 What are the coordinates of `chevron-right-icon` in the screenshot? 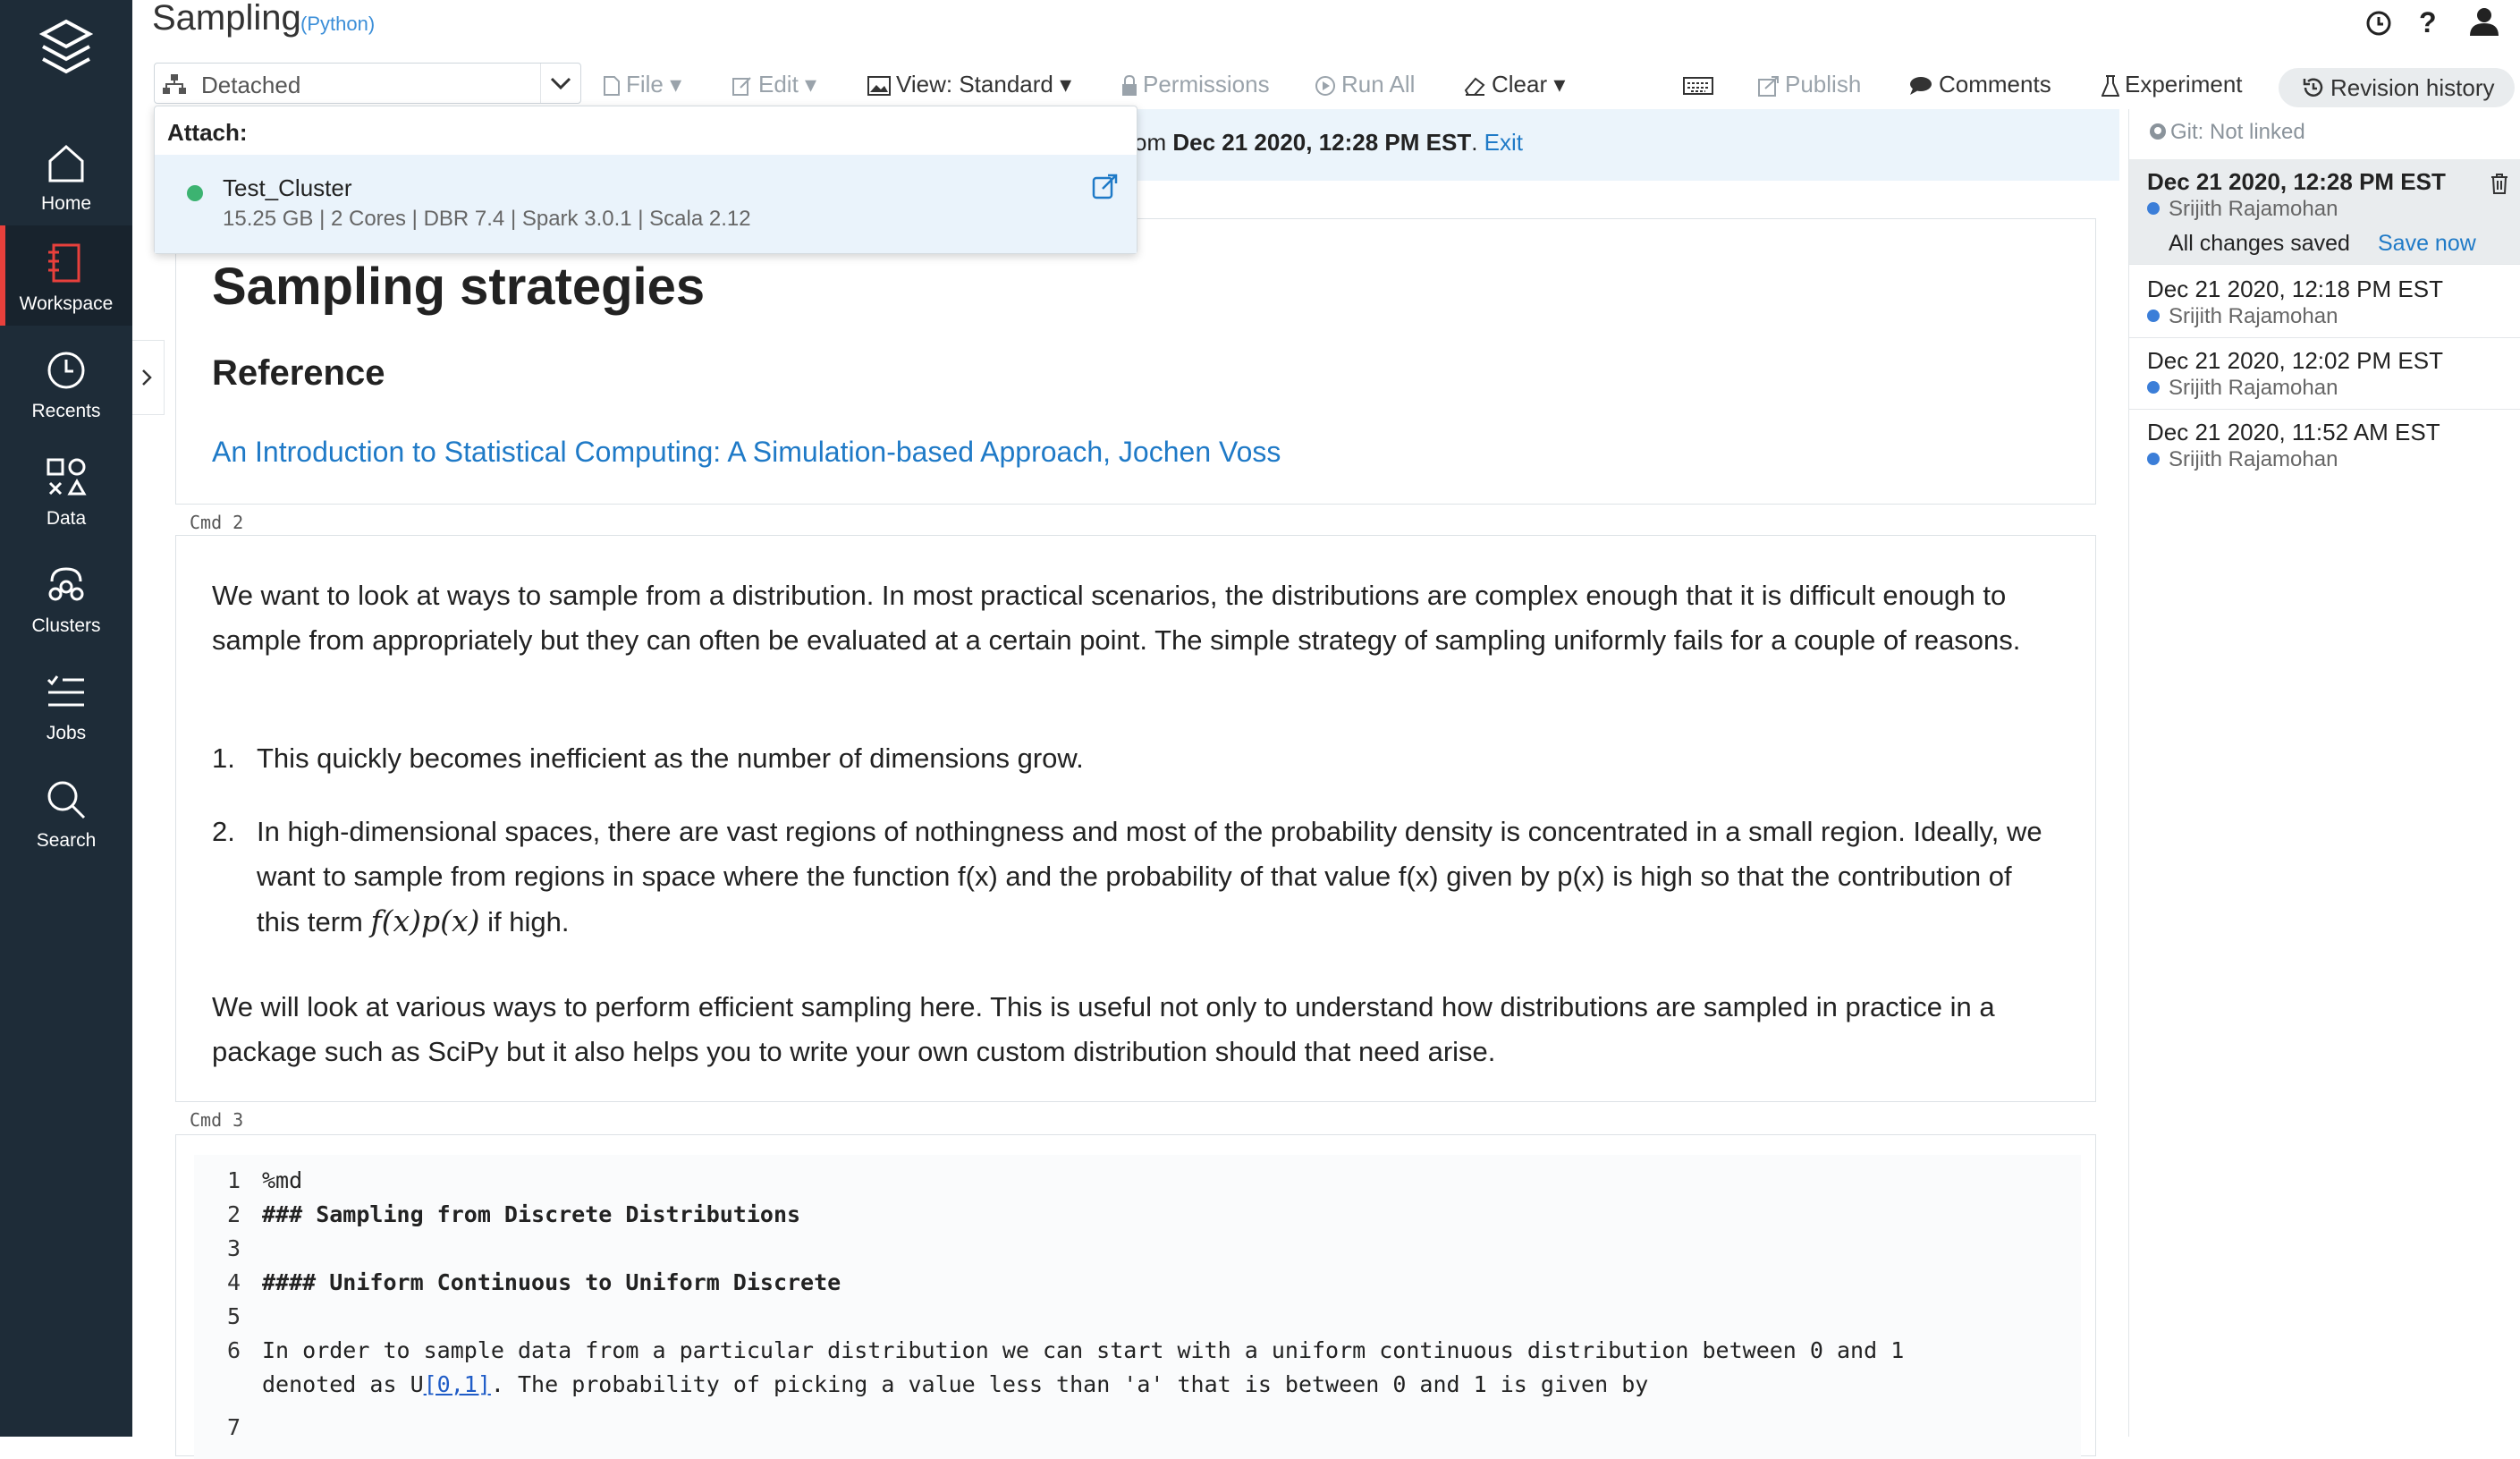 It's located at (147, 378).